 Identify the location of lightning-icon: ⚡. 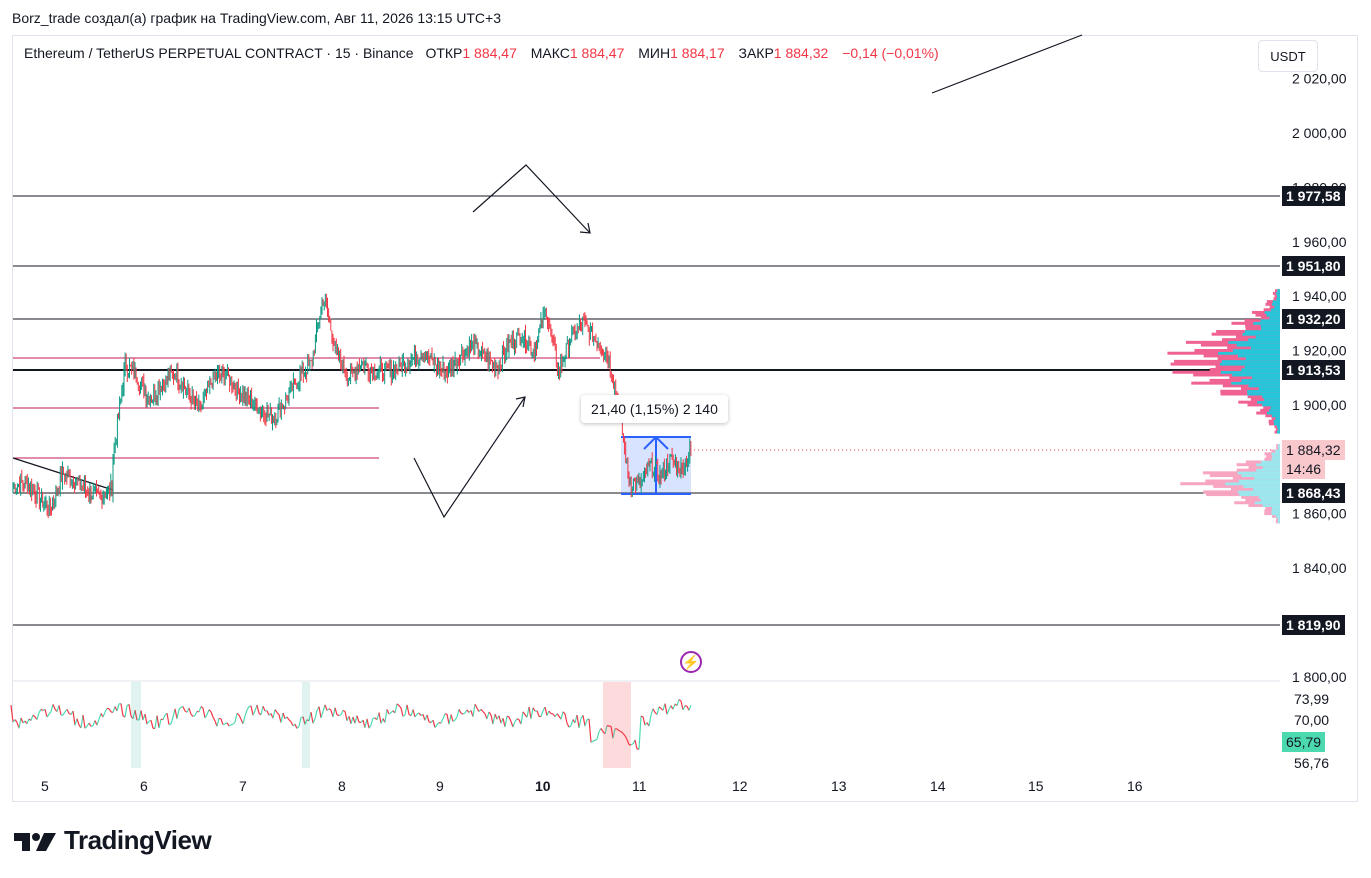
(691, 662).